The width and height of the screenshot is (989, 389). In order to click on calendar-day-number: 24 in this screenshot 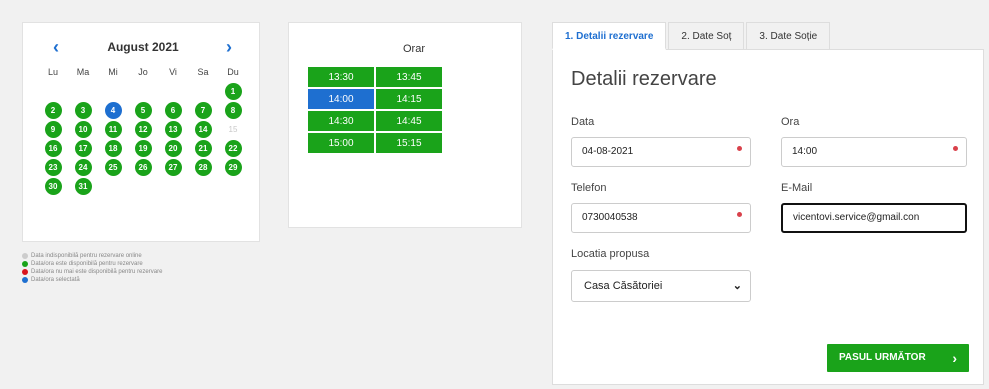, I will do `click(83, 167)`.